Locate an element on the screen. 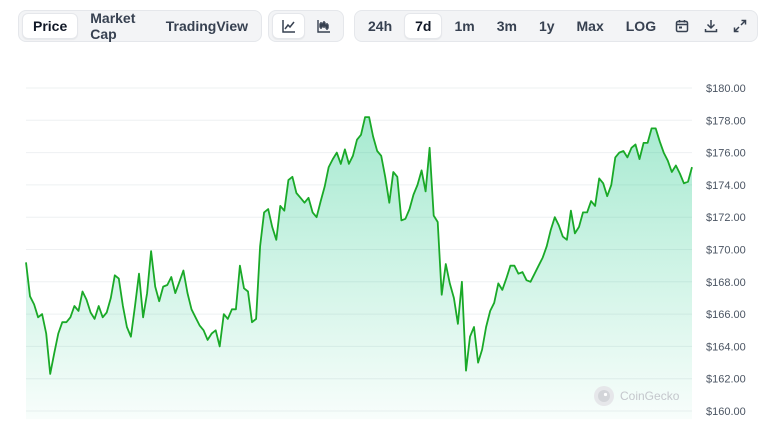  tab-price: Price is located at coordinates (50, 26).